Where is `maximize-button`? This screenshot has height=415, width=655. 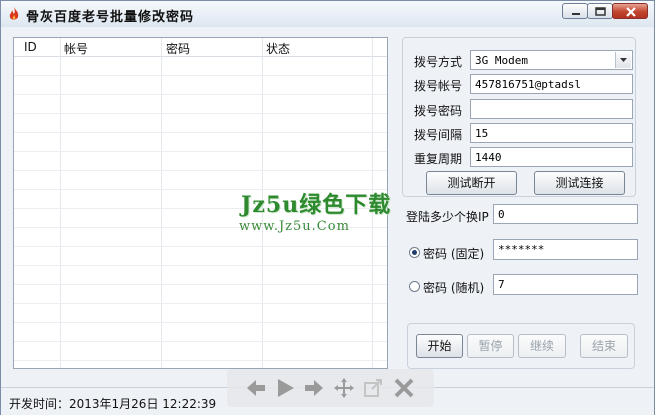 maximize-button is located at coordinates (600, 11).